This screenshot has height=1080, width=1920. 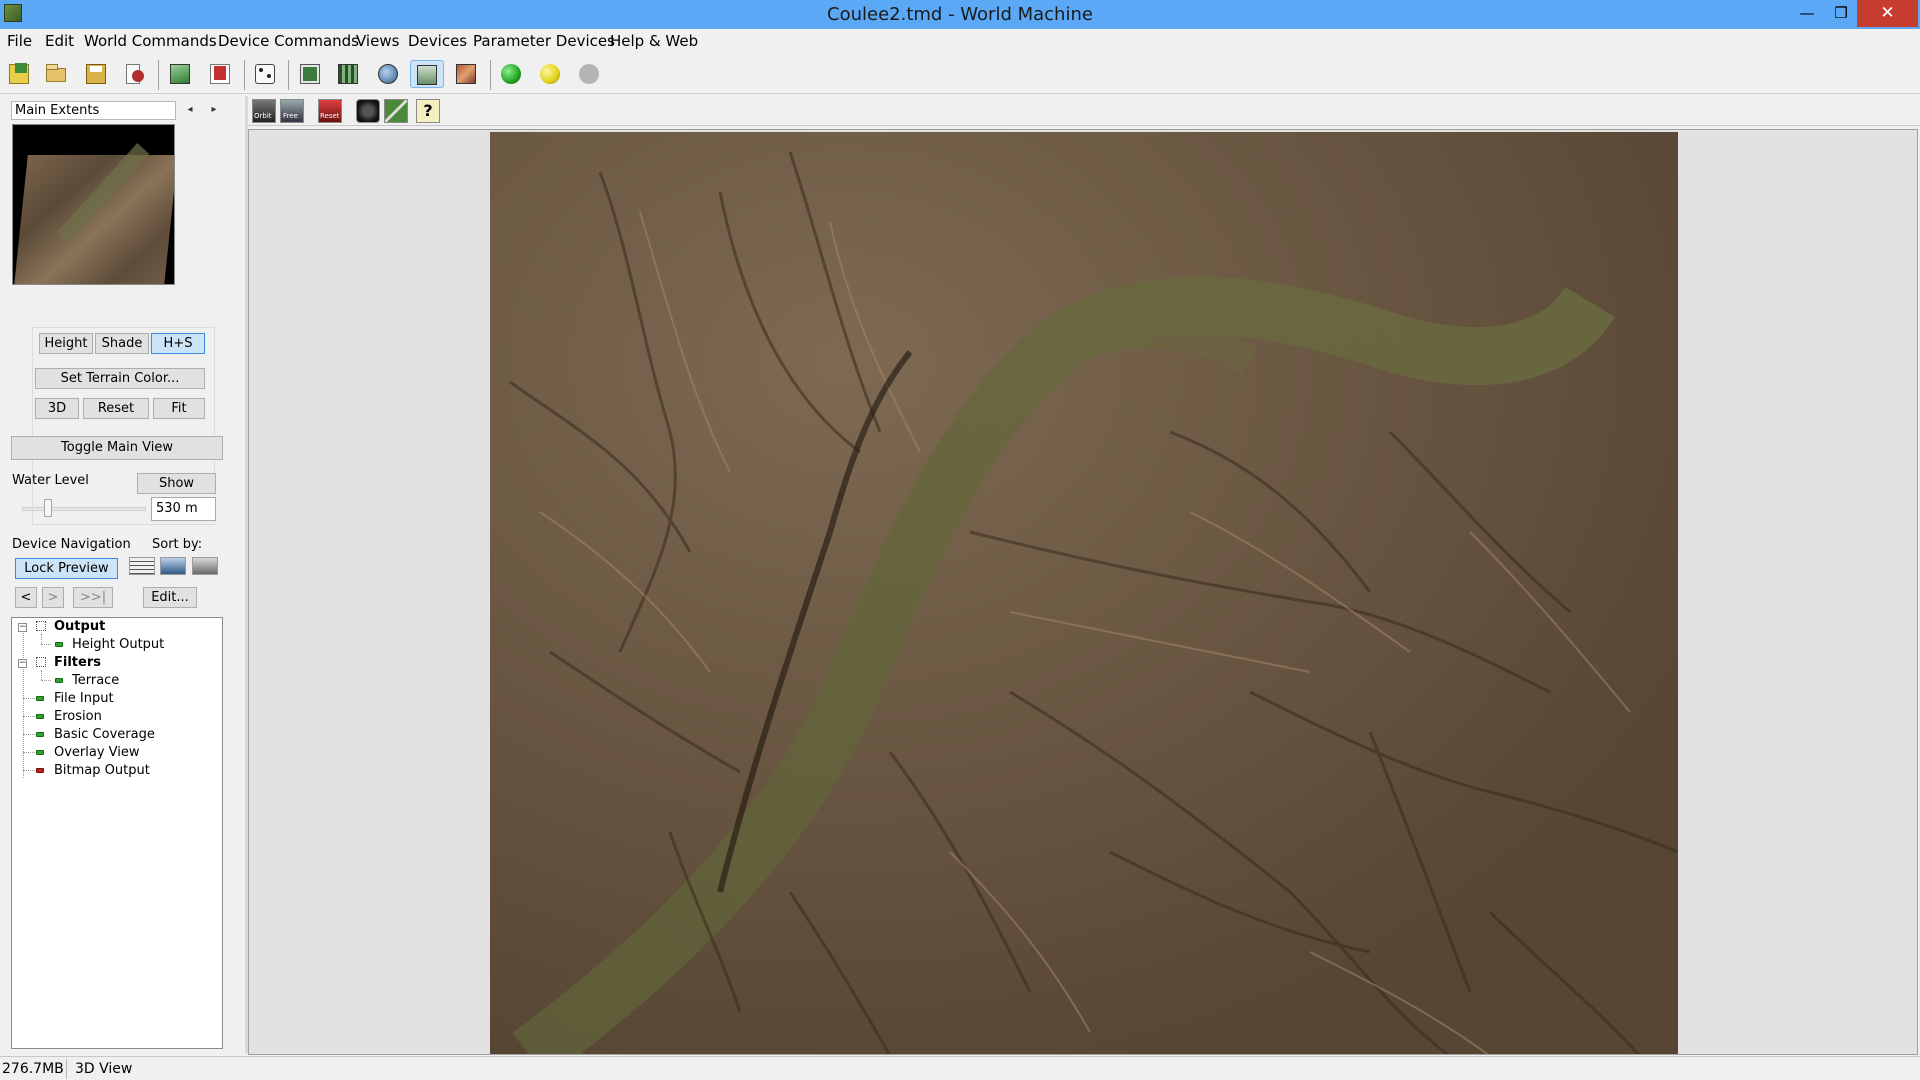 What do you see at coordinates (93, 204) in the screenshot?
I see `terrain-preview-thumbnail` at bounding box center [93, 204].